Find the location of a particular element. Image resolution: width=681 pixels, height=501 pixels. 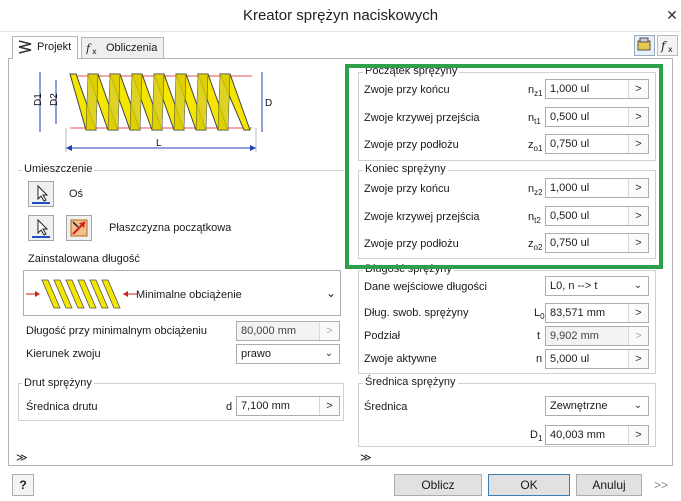

spring-diagram: D1 D2 D L is located at coordinates (152, 112).